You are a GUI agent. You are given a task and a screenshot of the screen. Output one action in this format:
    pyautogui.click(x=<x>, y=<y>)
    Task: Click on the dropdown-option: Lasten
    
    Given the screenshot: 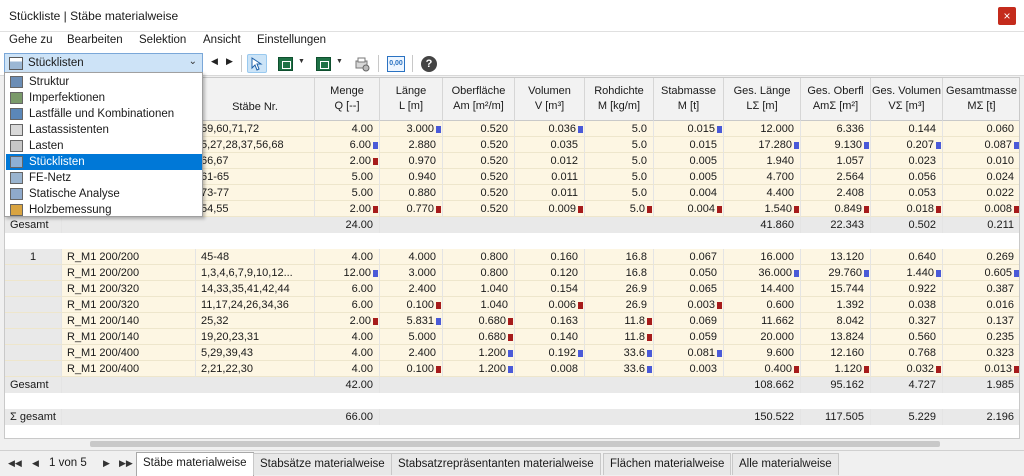 What is the action you would take?
    pyautogui.click(x=104, y=146)
    